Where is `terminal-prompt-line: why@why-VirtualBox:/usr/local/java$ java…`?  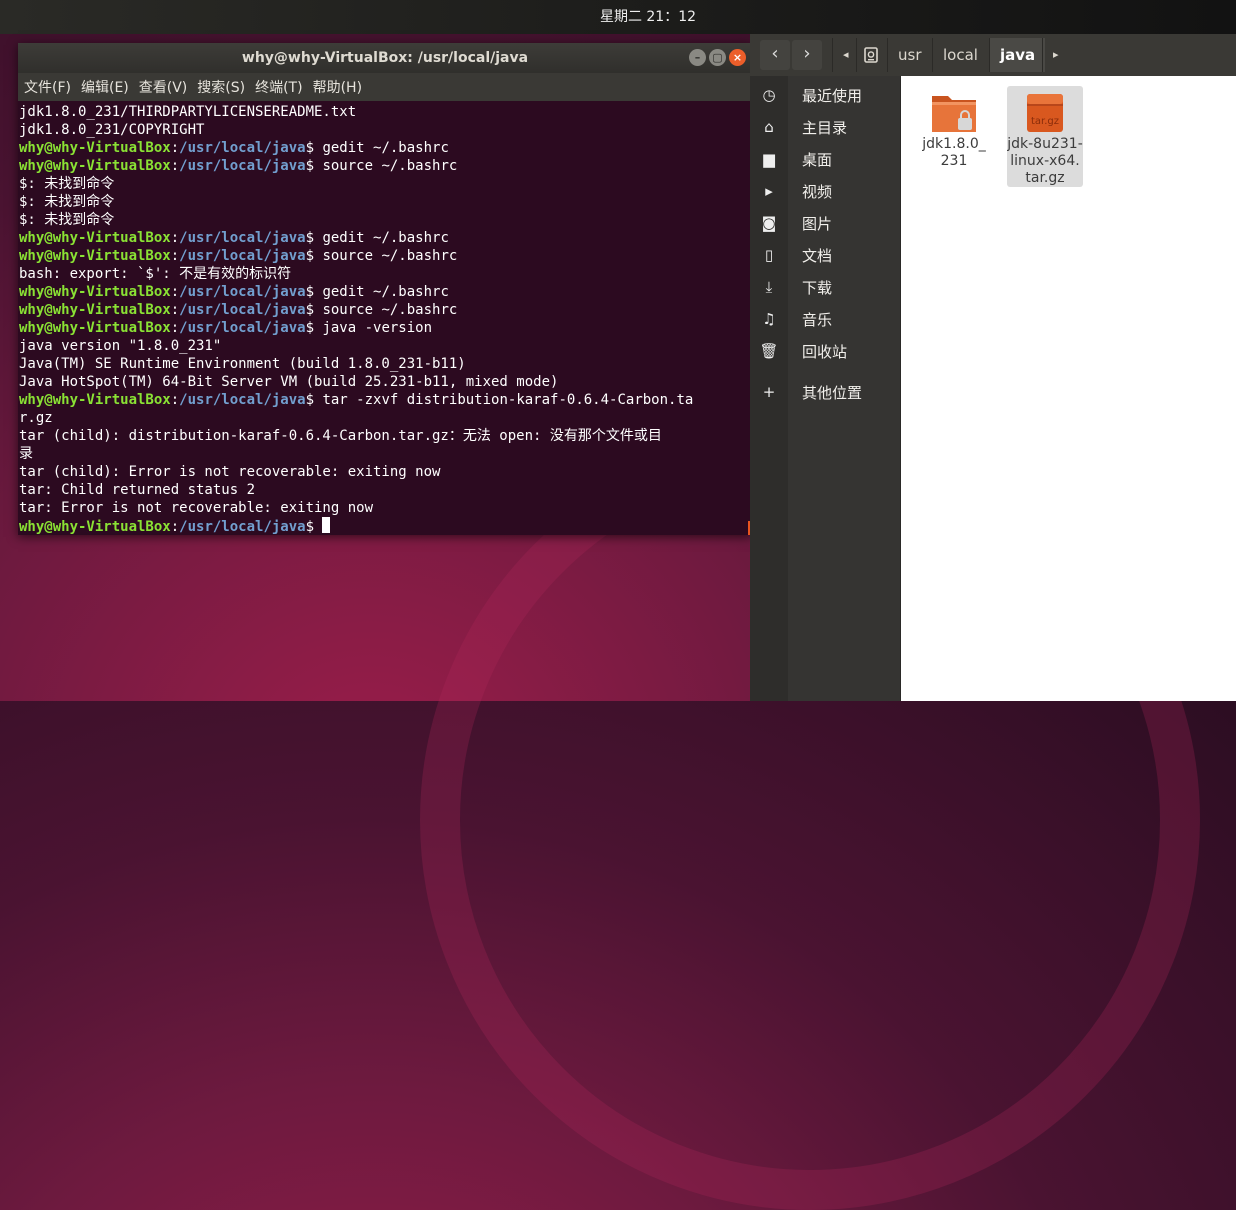 terminal-prompt-line: why@why-VirtualBox:/usr/local/java$ java… is located at coordinates (385, 328).